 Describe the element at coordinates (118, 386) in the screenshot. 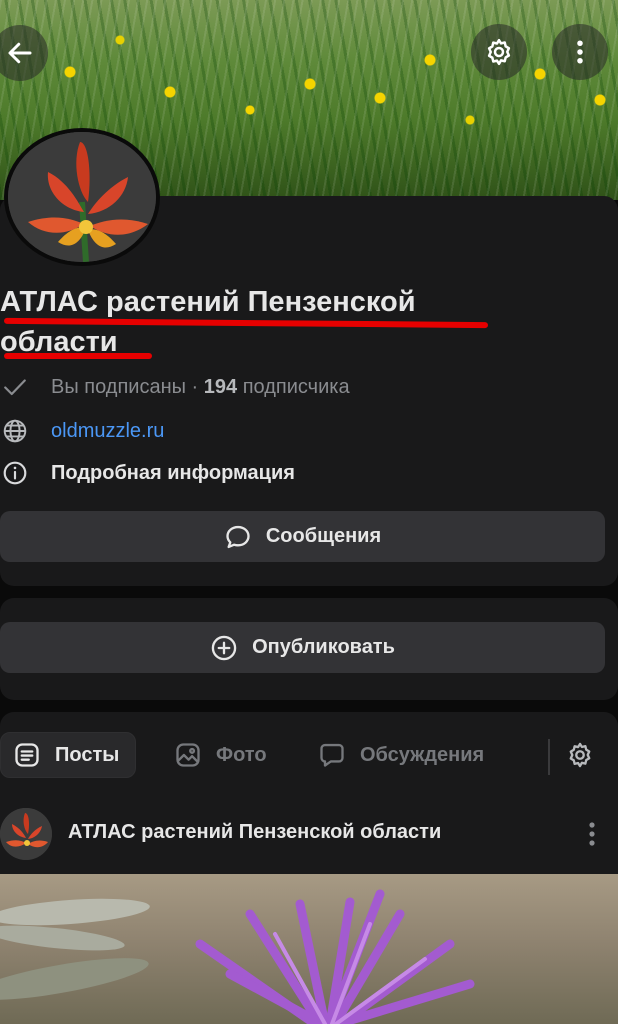

I see `subscribed-text: Вы подписаны` at that location.